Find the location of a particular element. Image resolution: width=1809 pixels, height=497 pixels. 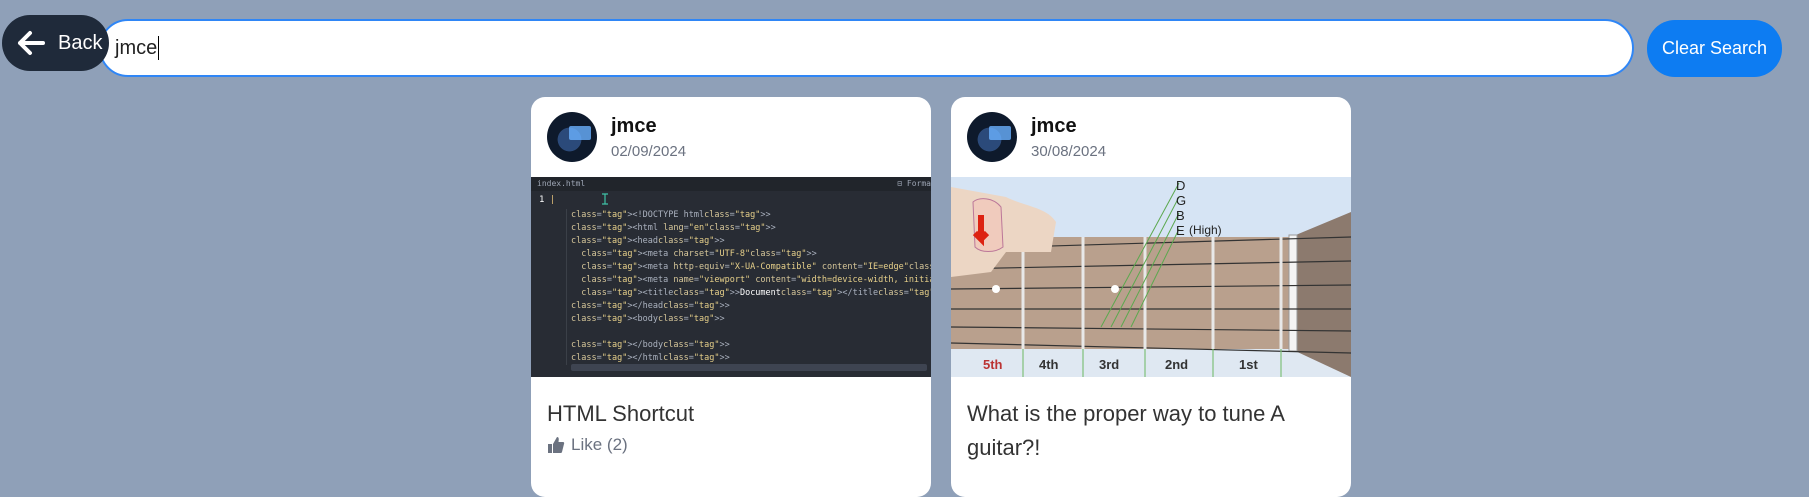

string-label: G is located at coordinates (1181, 200).